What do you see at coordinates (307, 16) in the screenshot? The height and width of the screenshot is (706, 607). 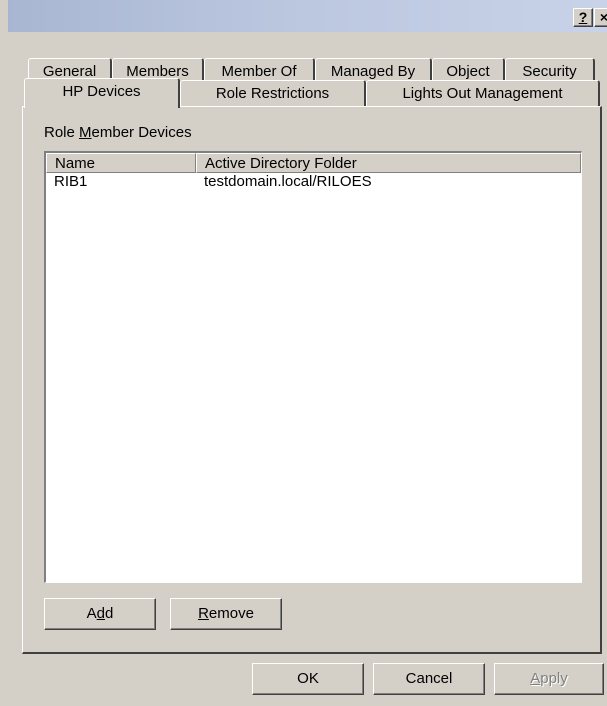 I see `title-bar: ? ×` at bounding box center [307, 16].